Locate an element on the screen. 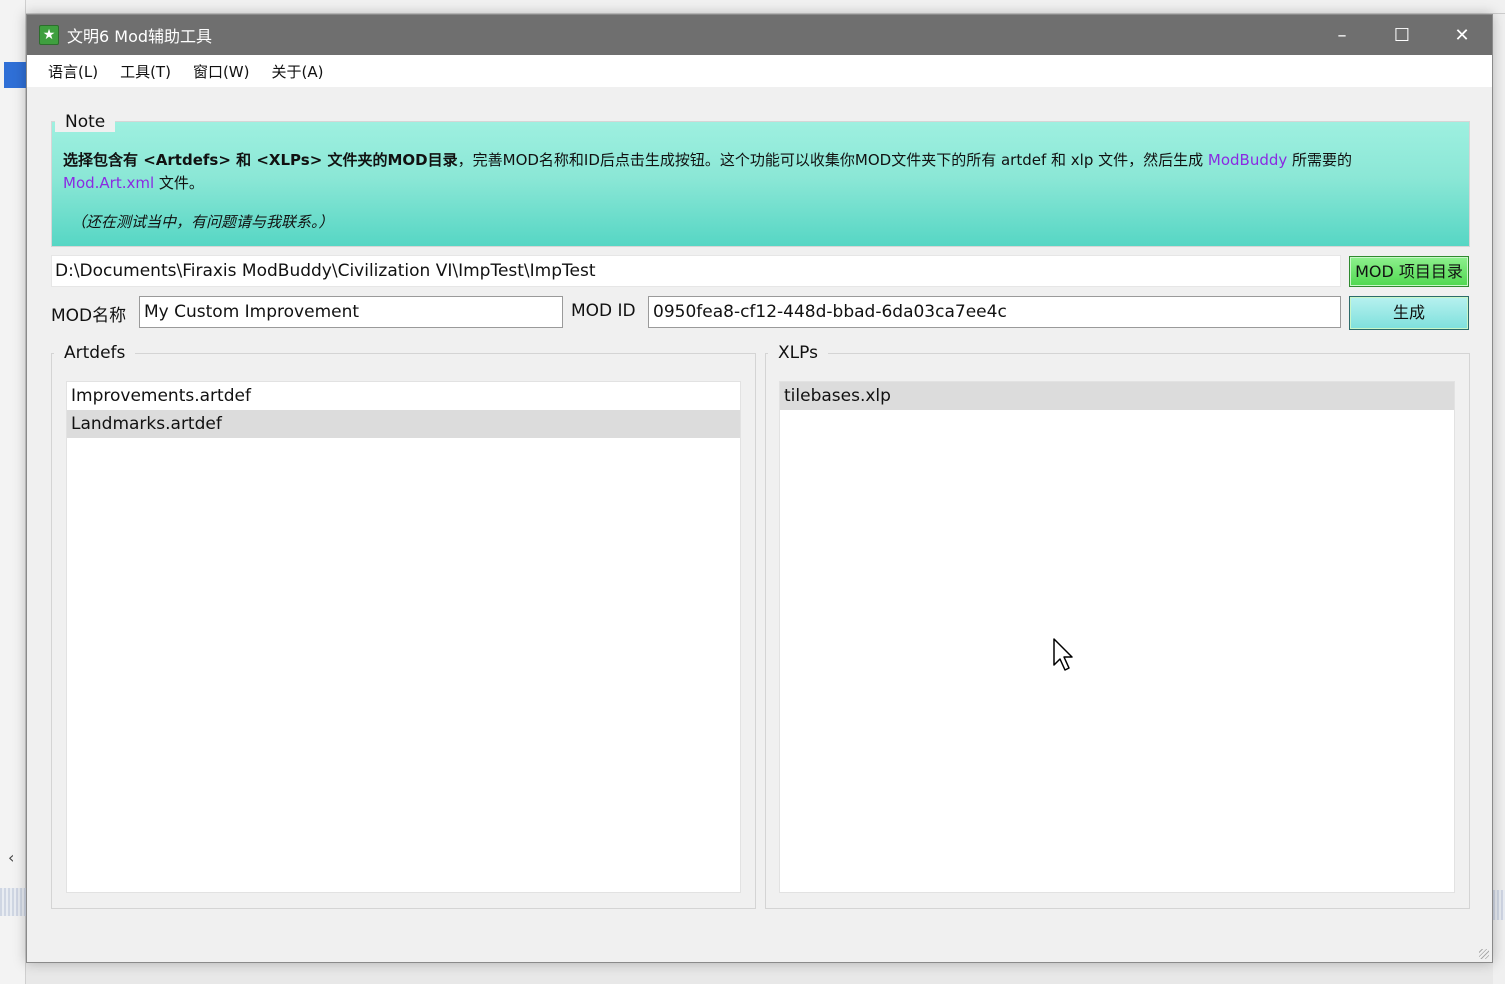 The width and height of the screenshot is (1505, 984). background-pattern-right is located at coordinates (1499, 905).